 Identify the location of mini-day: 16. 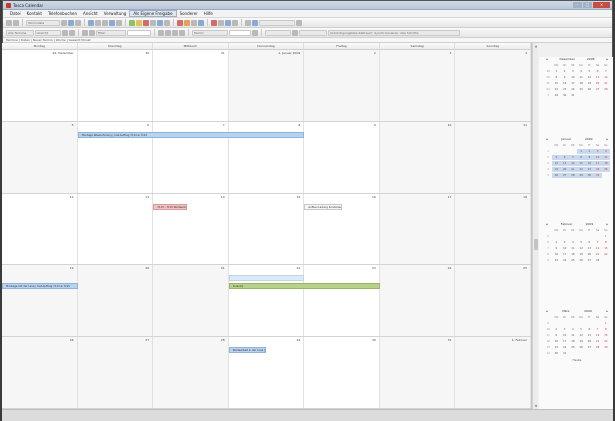
(565, 83).